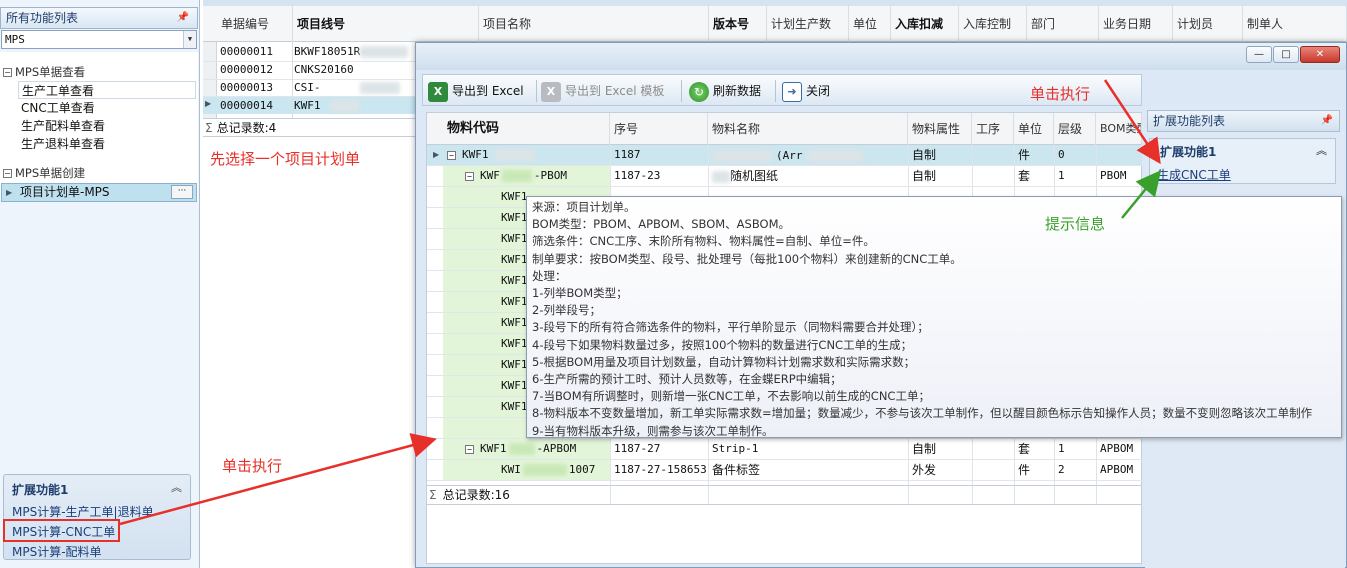  Describe the element at coordinates (1141, 194) in the screenshot. I see `arrow-hint` at that location.